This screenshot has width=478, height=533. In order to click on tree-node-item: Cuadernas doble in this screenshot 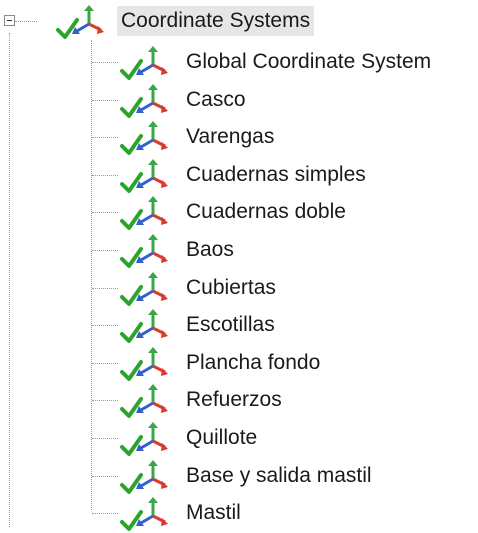, I will do `click(239, 212)`.